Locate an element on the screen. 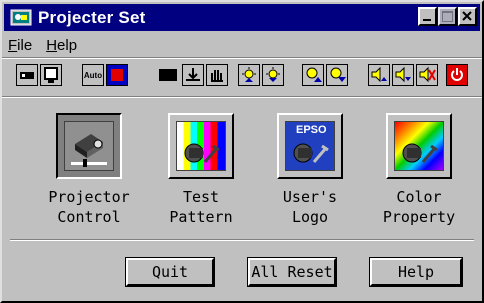 This screenshot has width=484, height=303. blank-screen-icon is located at coordinates (168, 75).